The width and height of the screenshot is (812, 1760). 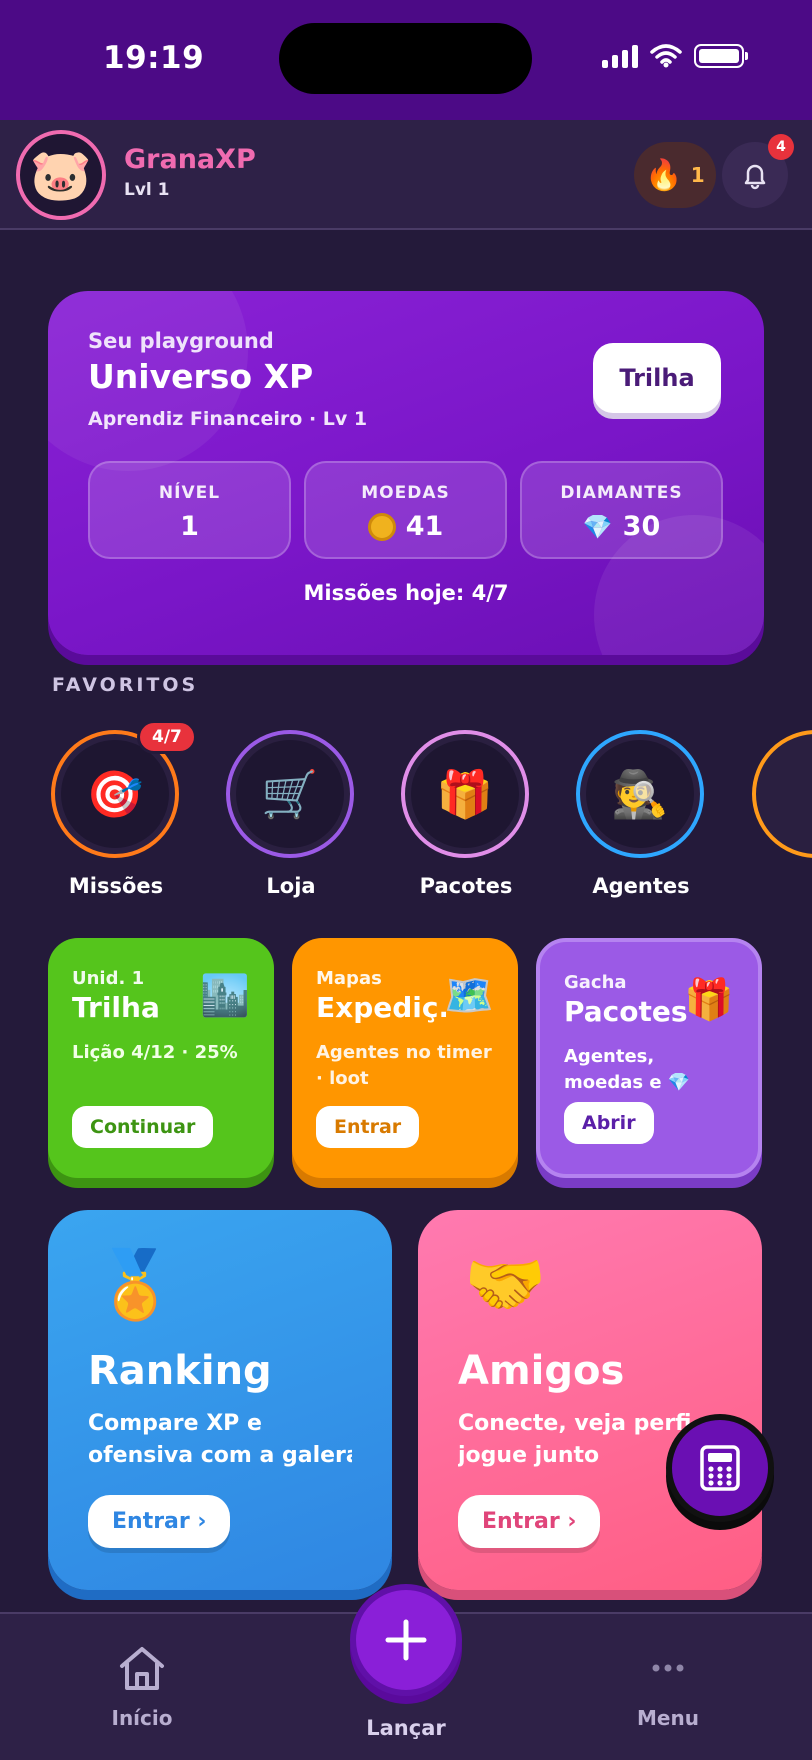 What do you see at coordinates (597, 526) in the screenshot?
I see `diamond-icon: 💎` at bounding box center [597, 526].